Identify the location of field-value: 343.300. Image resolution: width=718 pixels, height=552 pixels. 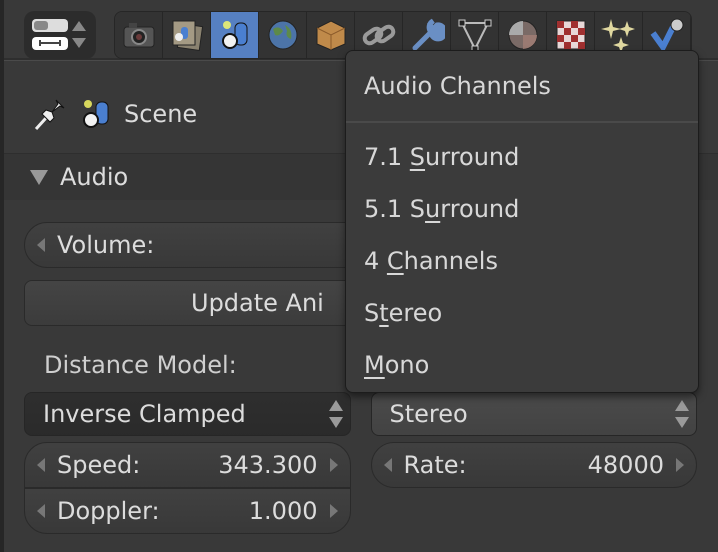
(268, 465).